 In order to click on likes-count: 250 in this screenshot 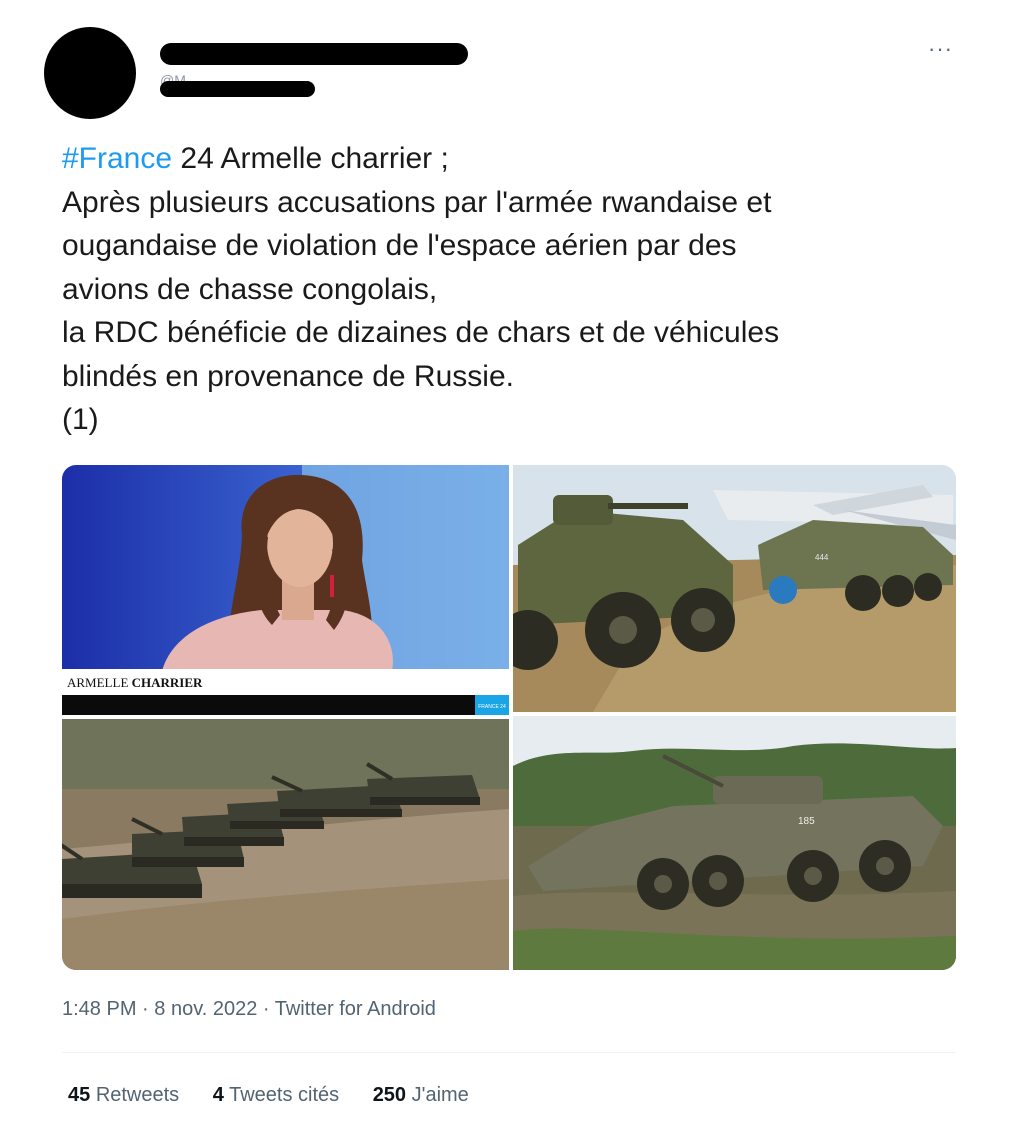, I will do `click(389, 1095)`.